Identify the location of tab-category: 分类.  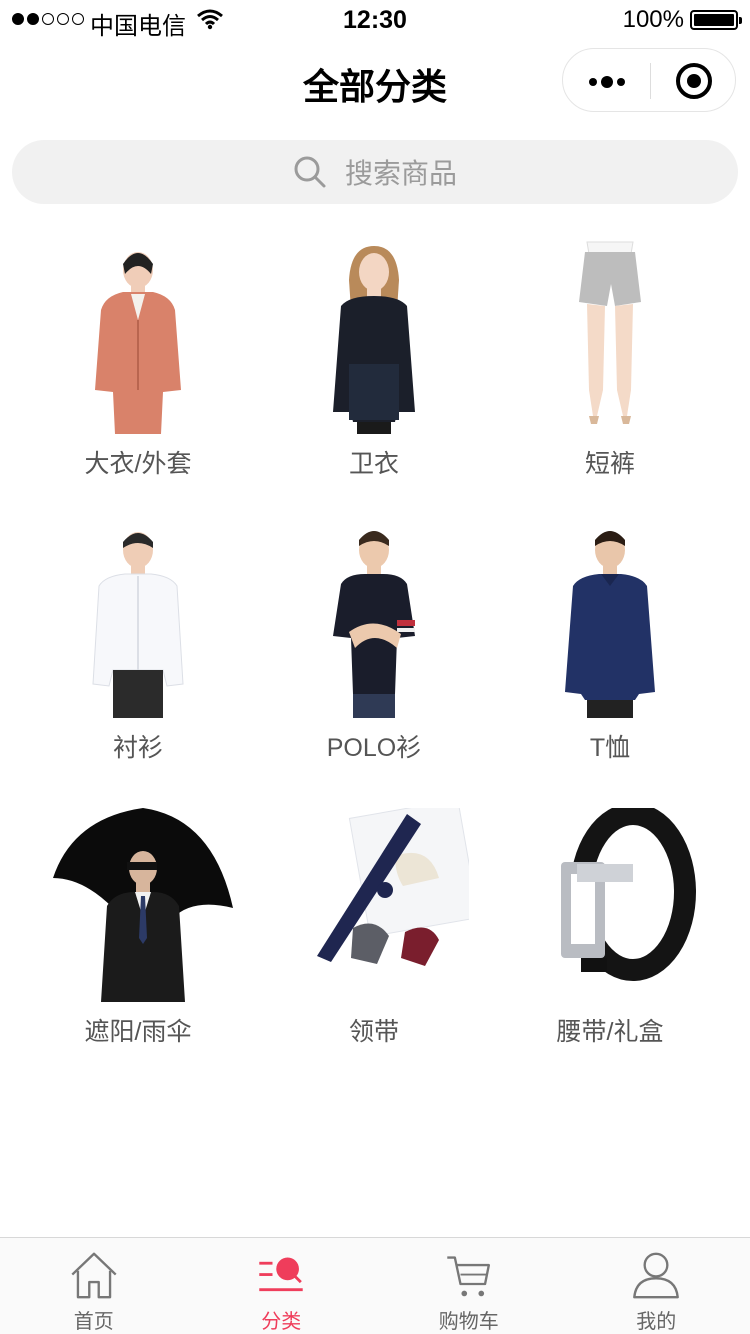
(282, 1286).